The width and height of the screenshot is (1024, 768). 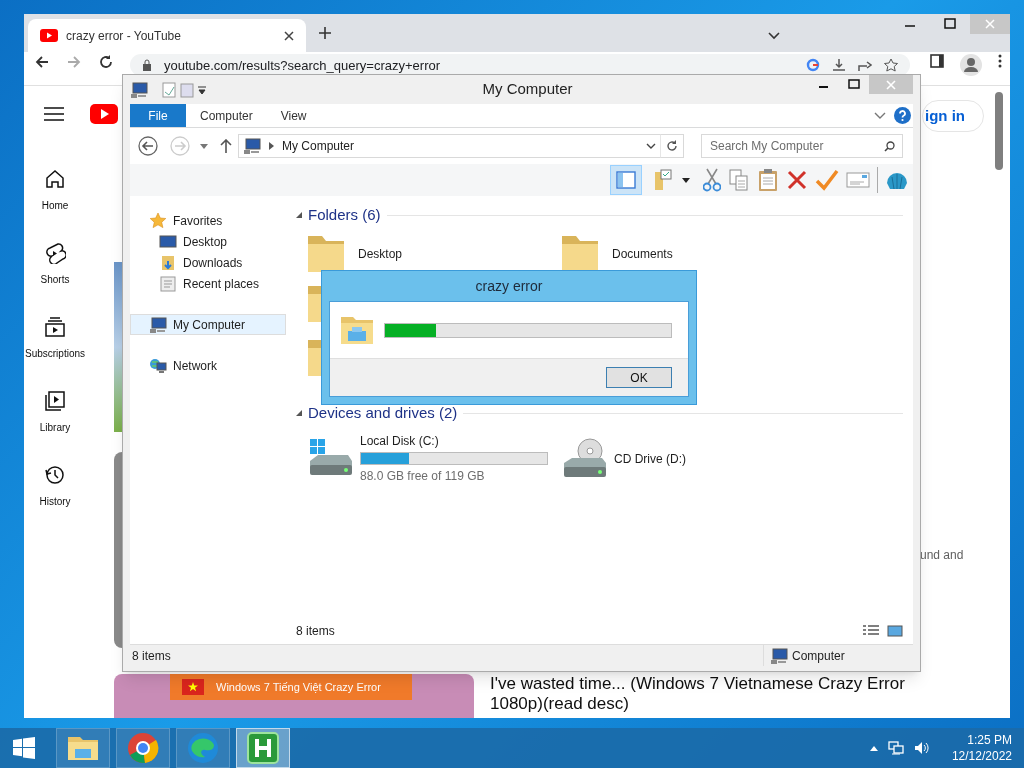 I want to click on desktop-icon, so click(x=168, y=241).